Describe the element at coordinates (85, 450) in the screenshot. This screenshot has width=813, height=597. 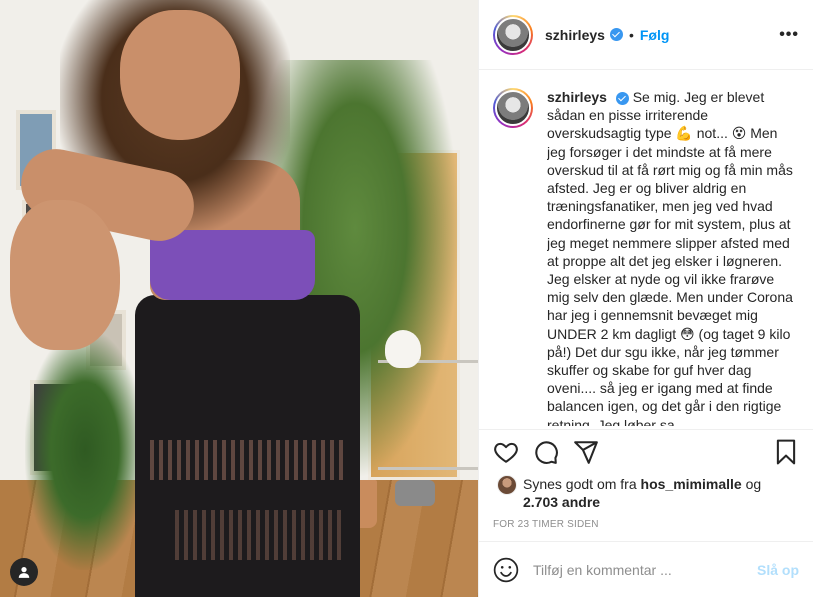
I see `hanging-plant` at that location.